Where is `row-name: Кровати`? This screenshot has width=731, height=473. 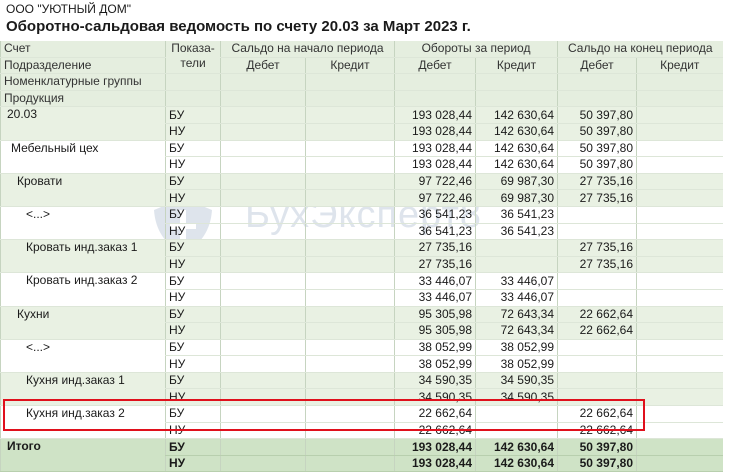
row-name: Кровати is located at coordinates (83, 190).